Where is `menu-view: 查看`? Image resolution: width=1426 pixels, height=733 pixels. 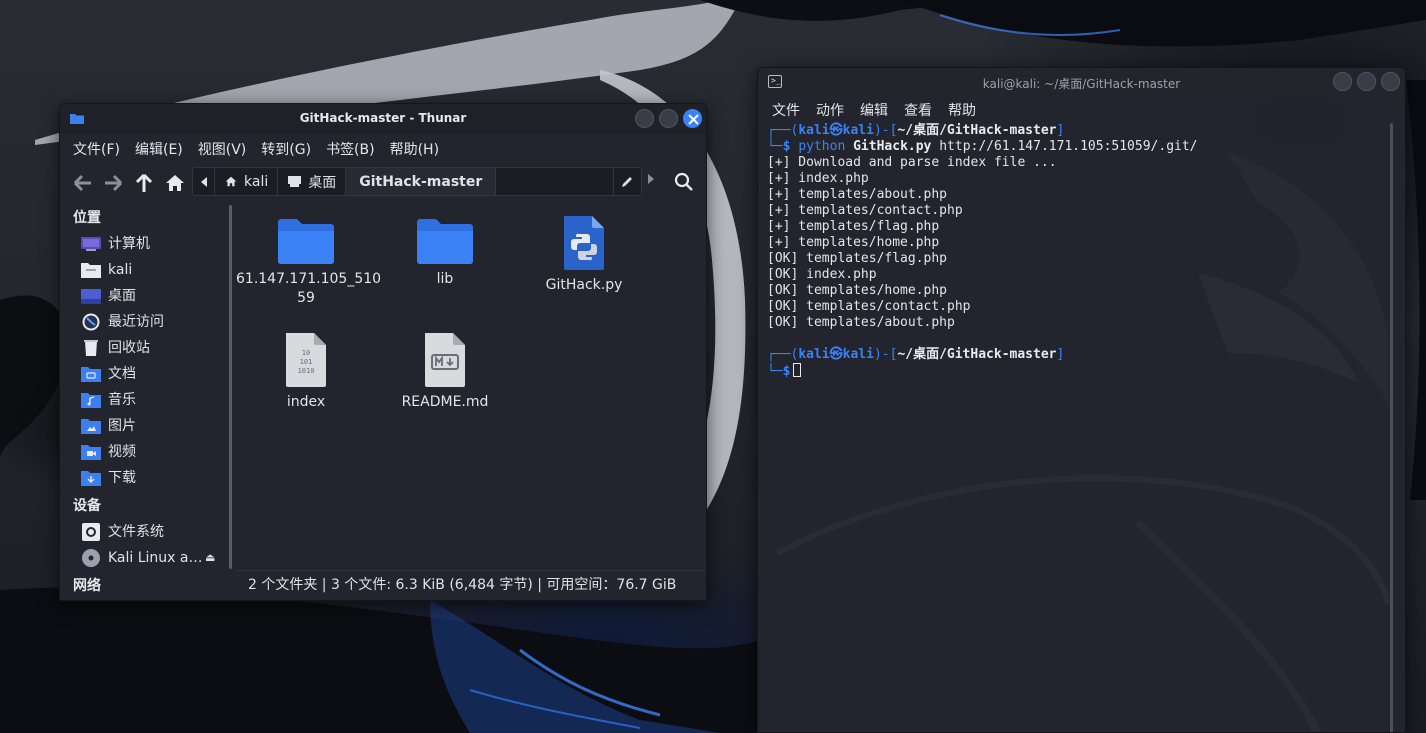
menu-view: 查看 is located at coordinates (918, 110).